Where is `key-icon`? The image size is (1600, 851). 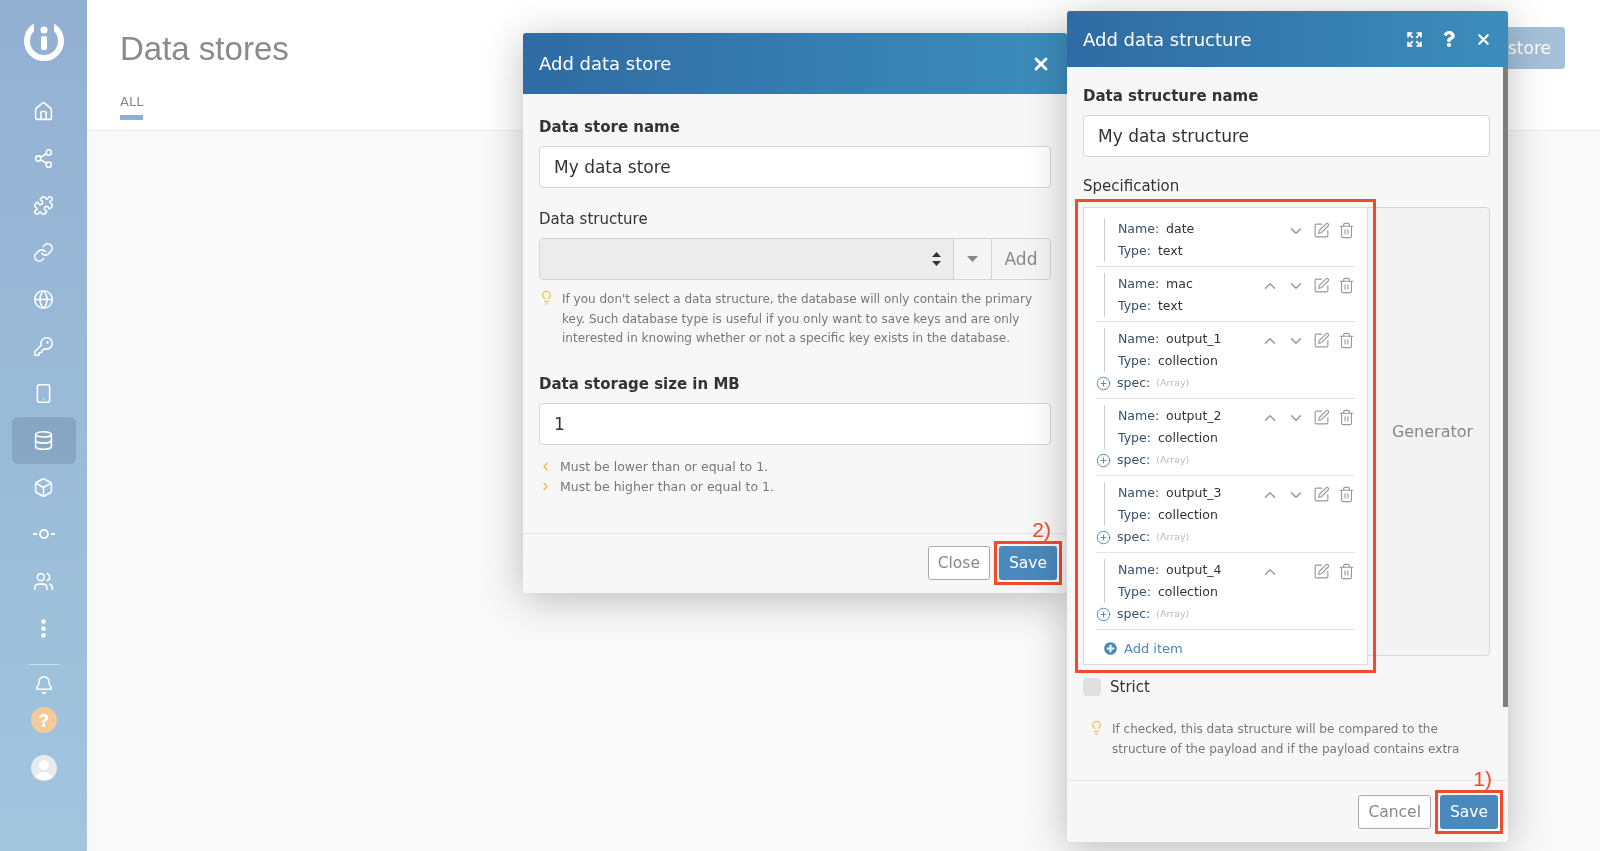 key-icon is located at coordinates (43, 346).